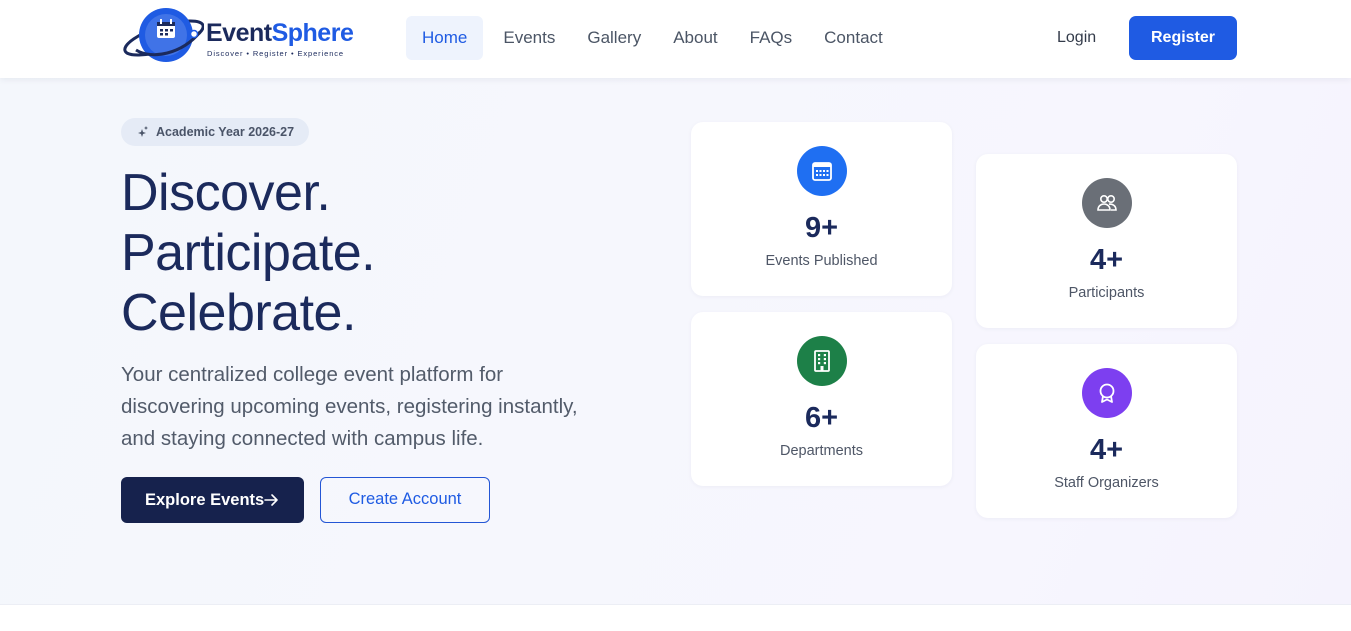 This screenshot has width=1351, height=631. What do you see at coordinates (239, 33) in the screenshot?
I see `brand-name-part1: Event` at bounding box center [239, 33].